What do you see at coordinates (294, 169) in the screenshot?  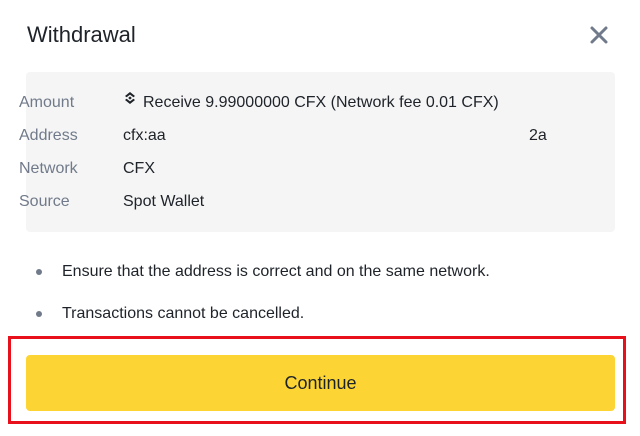 I see `detail-row-network: Network CFX` at bounding box center [294, 169].